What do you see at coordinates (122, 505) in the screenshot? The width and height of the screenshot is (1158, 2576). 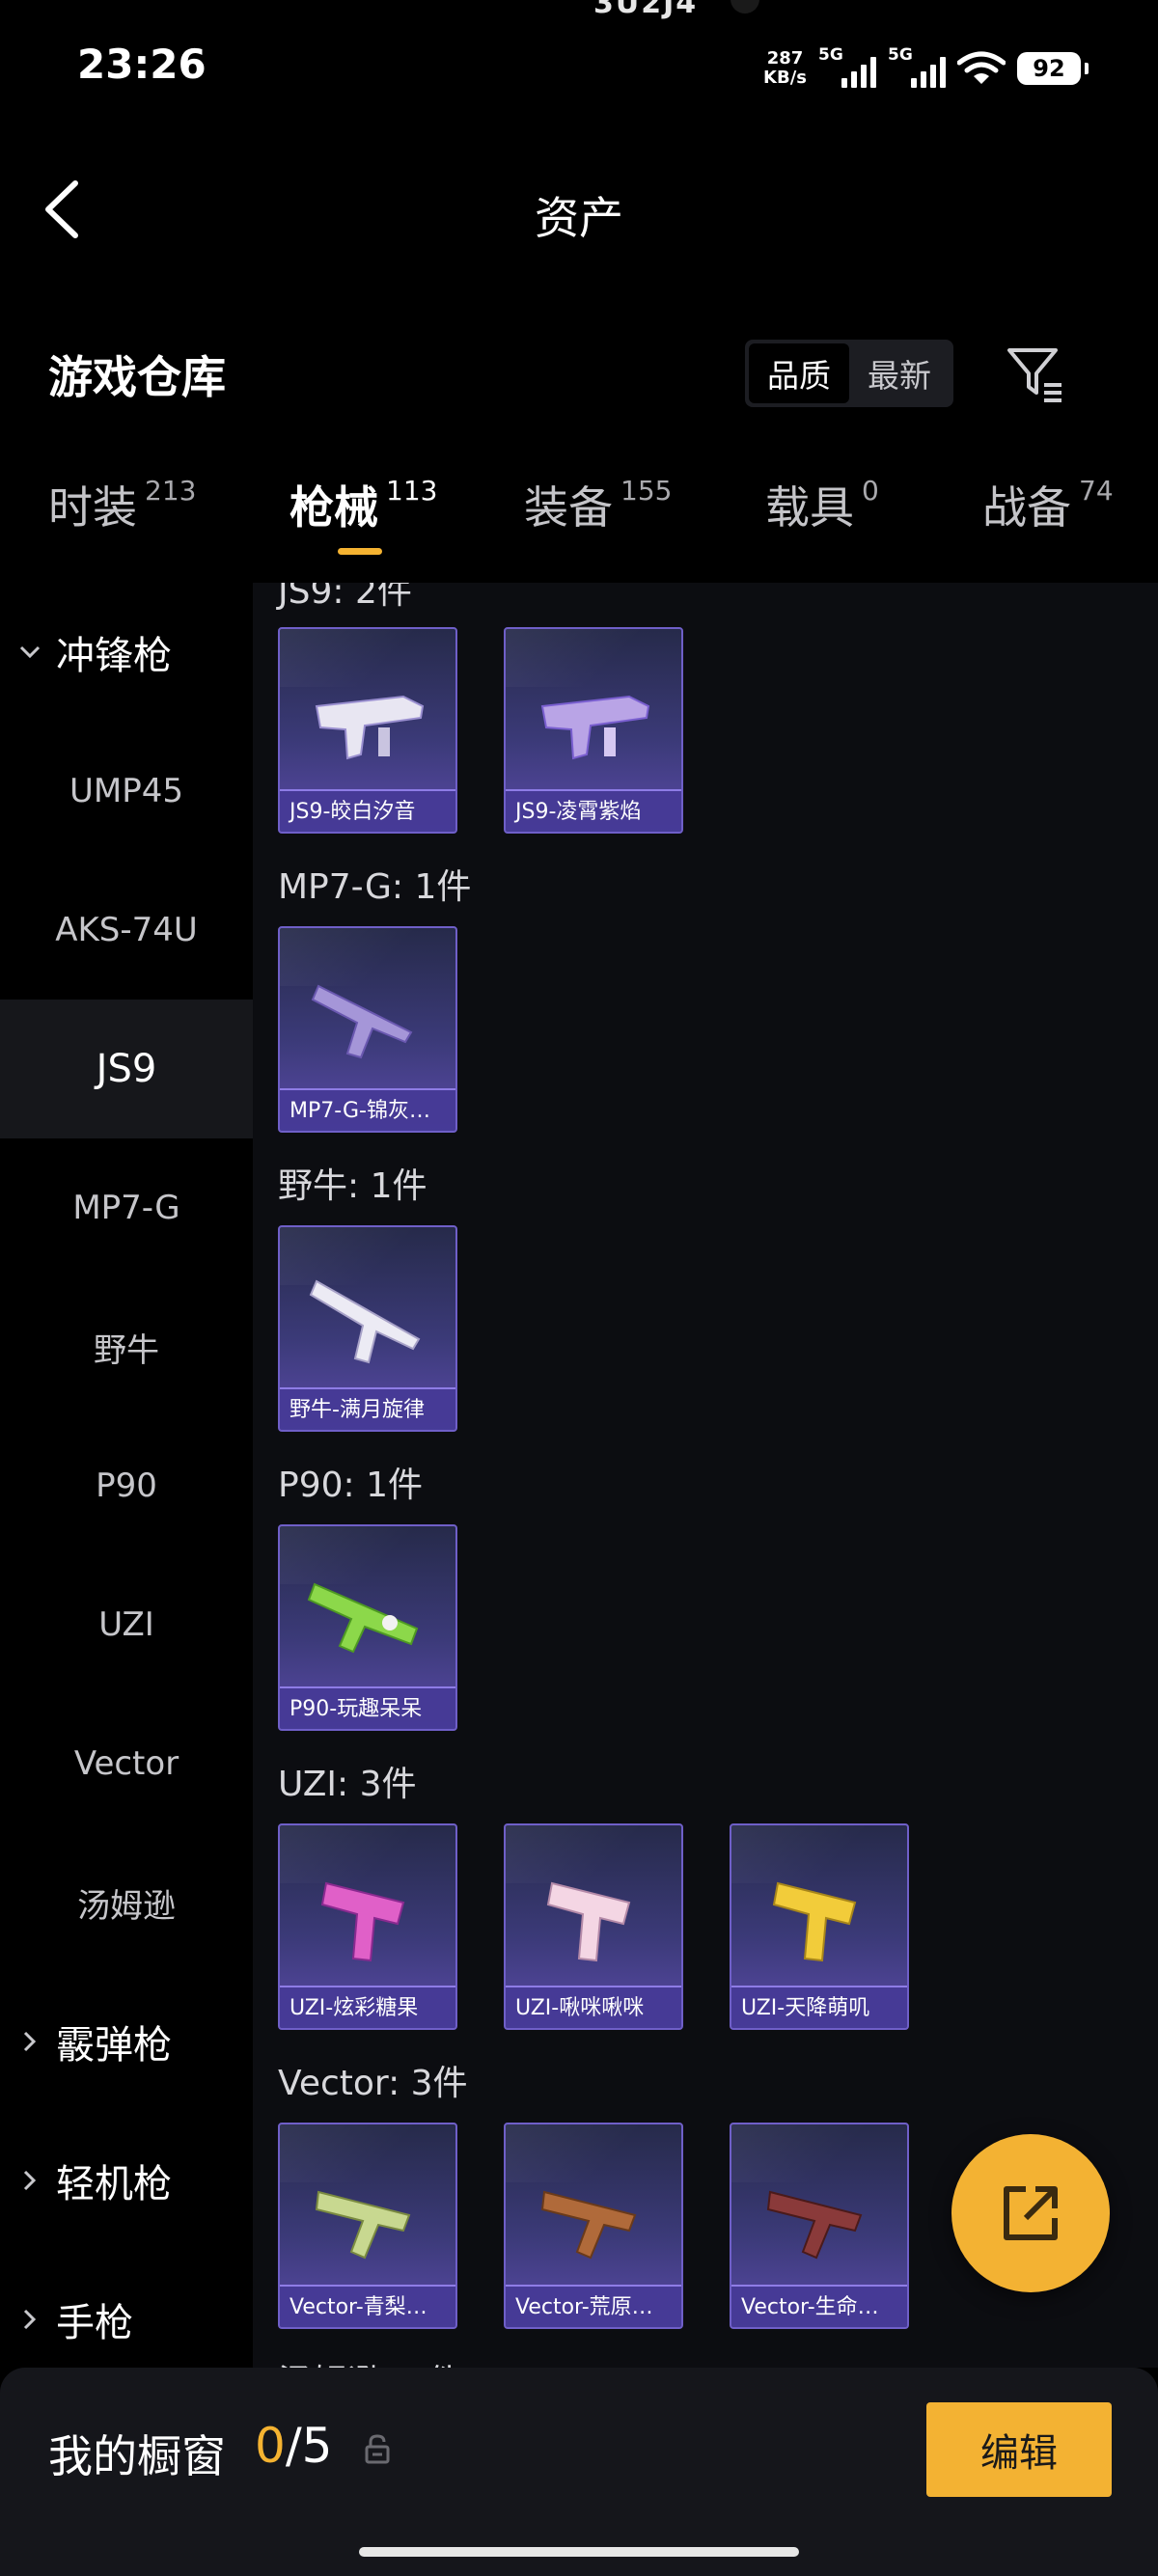 I see `tab-fashion: 时装 213` at bounding box center [122, 505].